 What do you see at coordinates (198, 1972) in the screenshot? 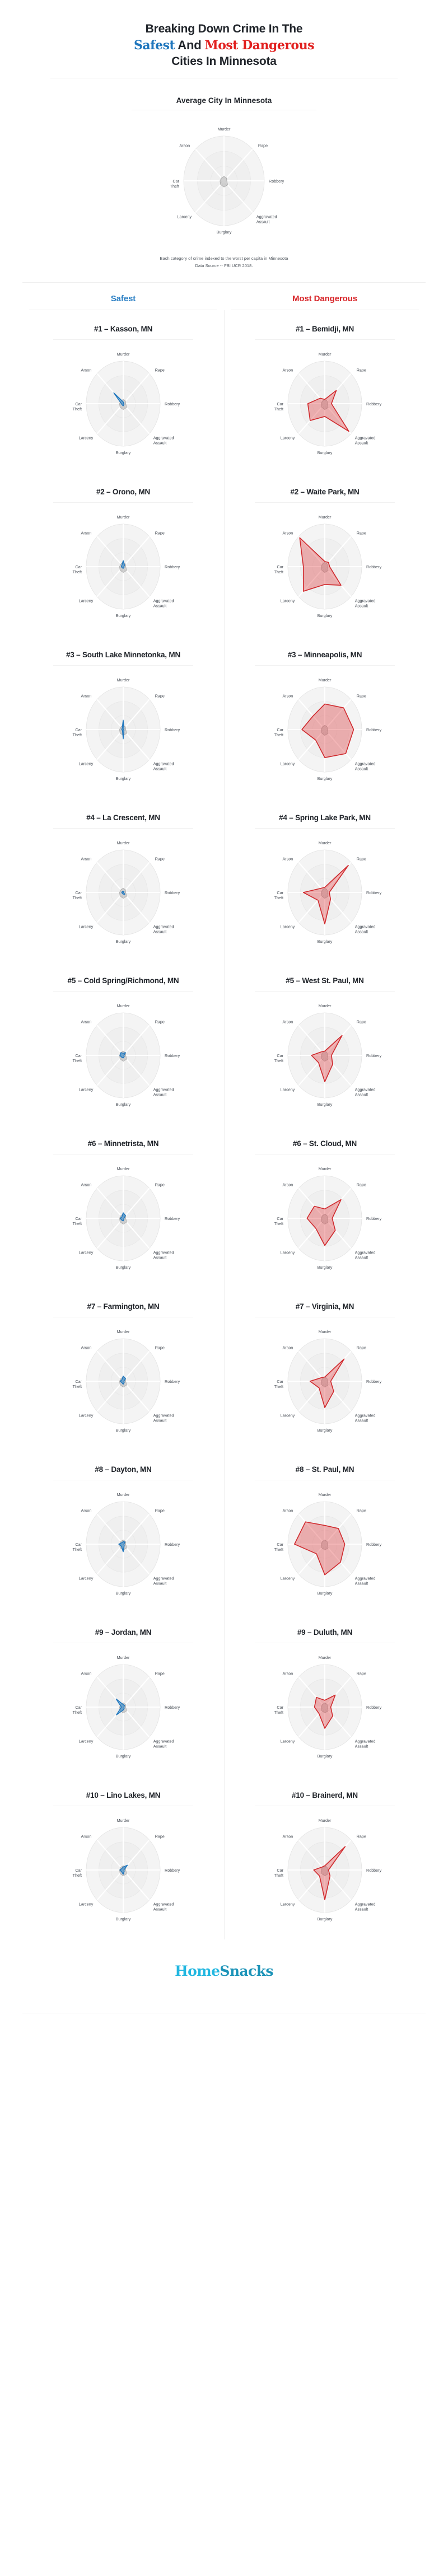
I see `logo-part-home: Home` at bounding box center [198, 1972].